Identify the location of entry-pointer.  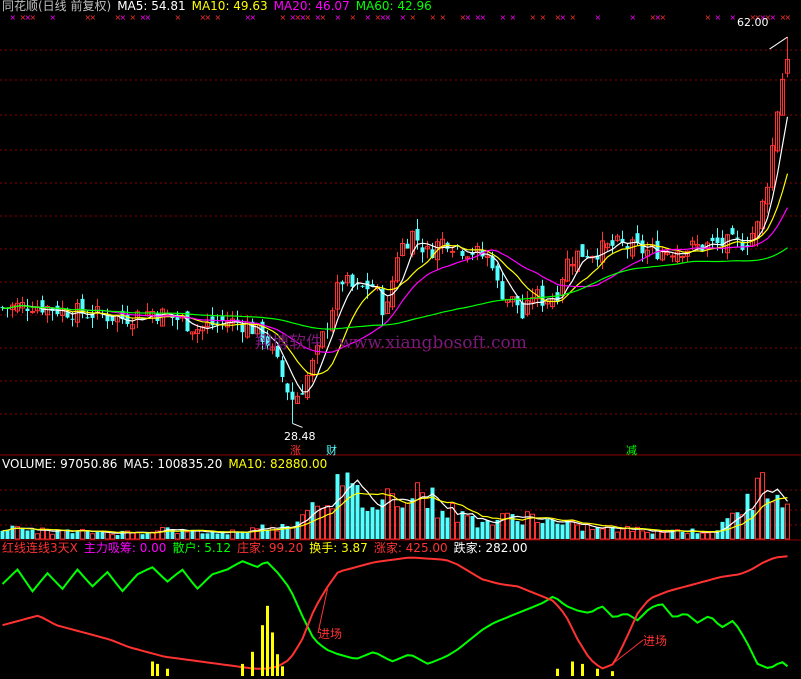
(628, 652).